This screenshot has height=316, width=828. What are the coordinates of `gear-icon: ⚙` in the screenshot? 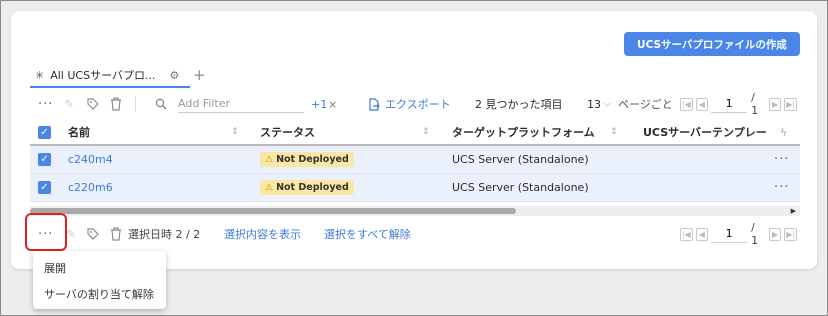 It's located at (174, 75).